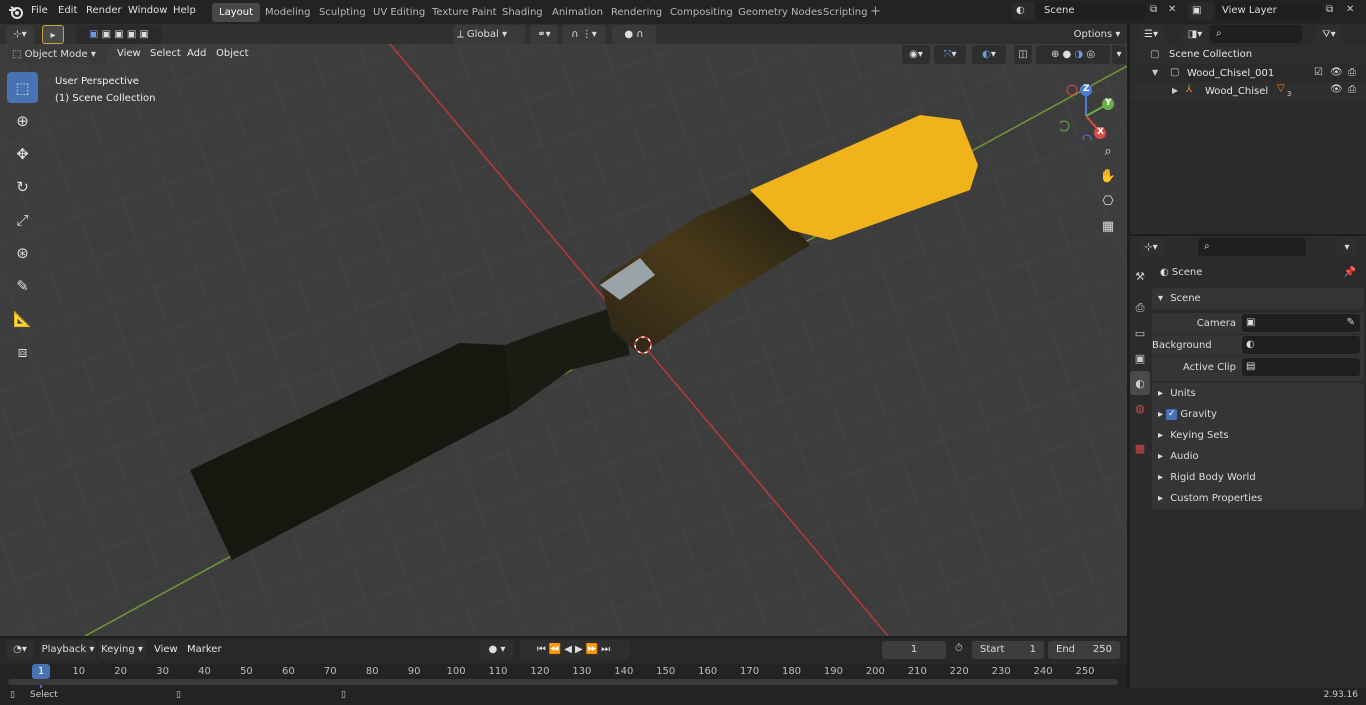 This screenshot has width=1366, height=705. What do you see at coordinates (1301, 323) in the screenshot?
I see `camera-field: ▣ ✎` at bounding box center [1301, 323].